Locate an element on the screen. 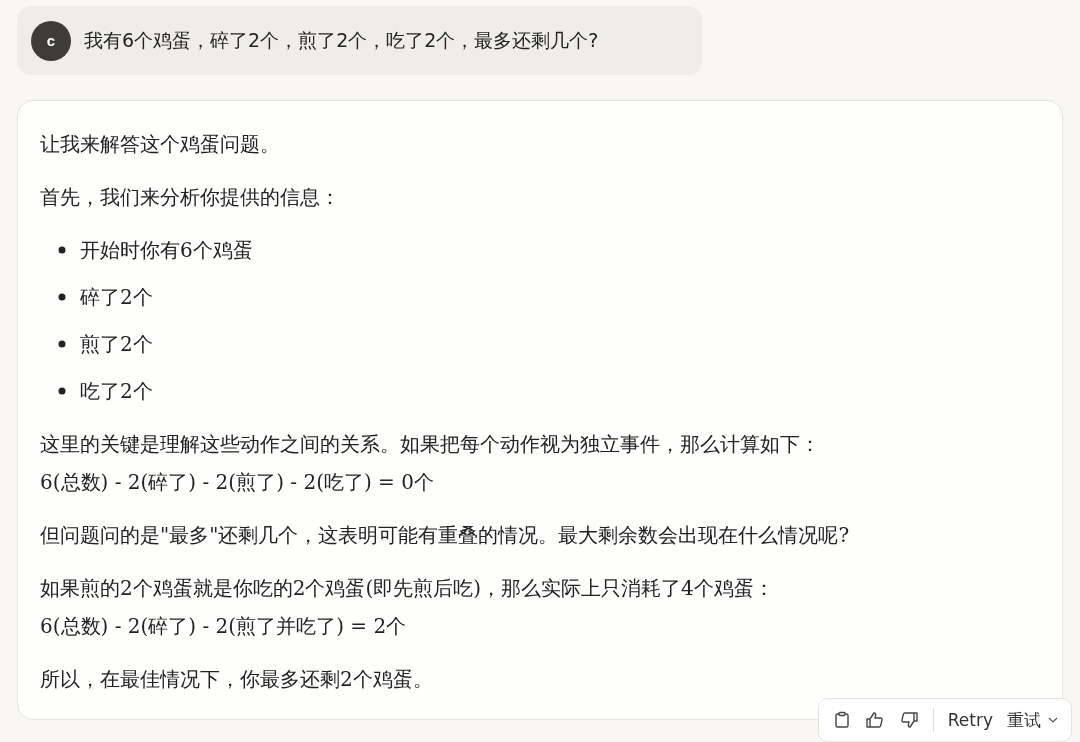  response-text: 6(总数) - 2(碎了) - 2(煎了) - 2(吃了) = 0个 is located at coordinates (237, 482).